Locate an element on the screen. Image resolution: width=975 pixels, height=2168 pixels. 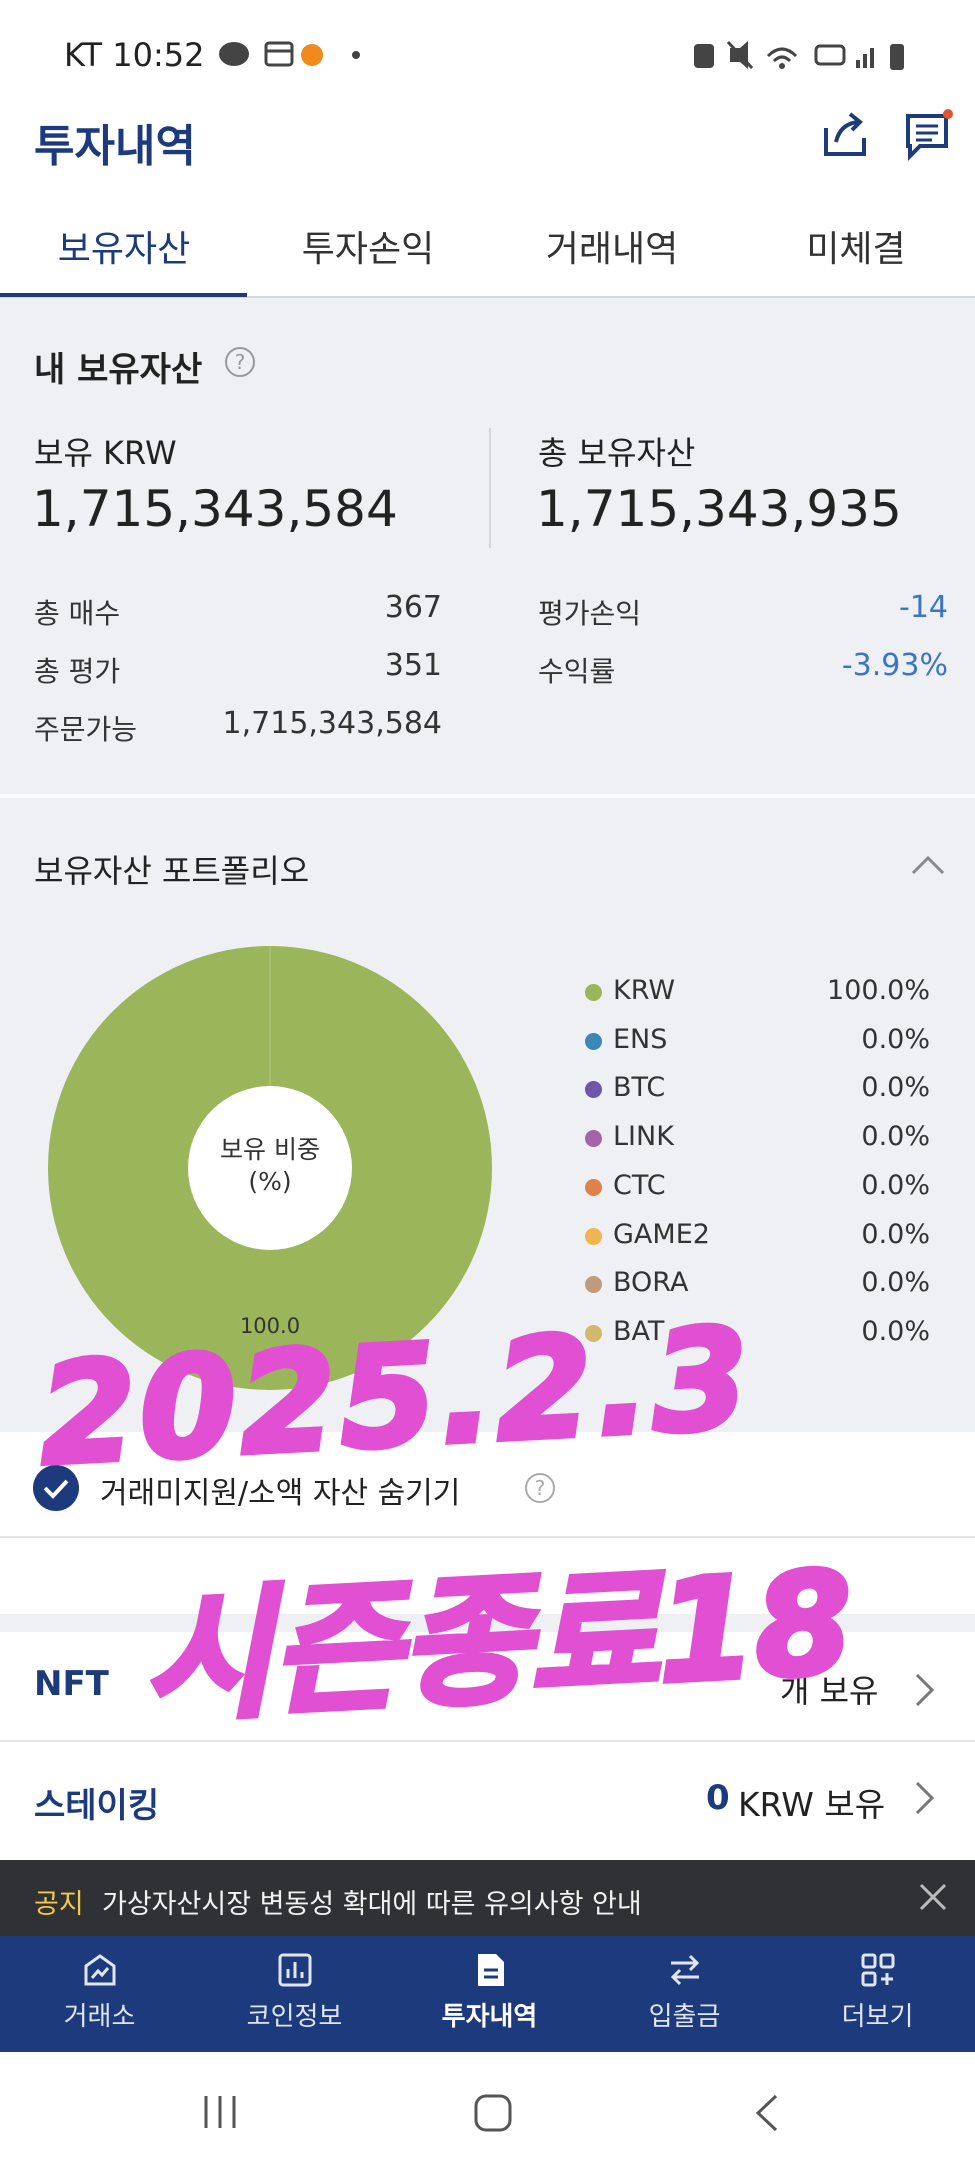
nft-title: NFT is located at coordinates (71, 1684).